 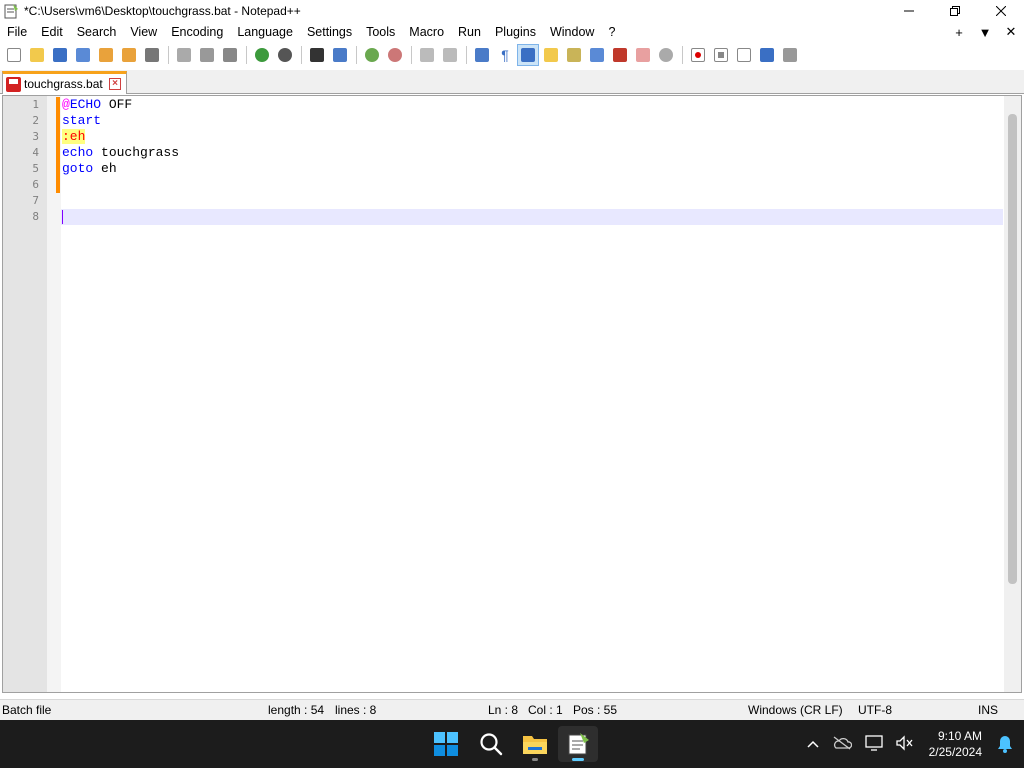 I want to click on code-line: goto eh, so click(x=532, y=169).